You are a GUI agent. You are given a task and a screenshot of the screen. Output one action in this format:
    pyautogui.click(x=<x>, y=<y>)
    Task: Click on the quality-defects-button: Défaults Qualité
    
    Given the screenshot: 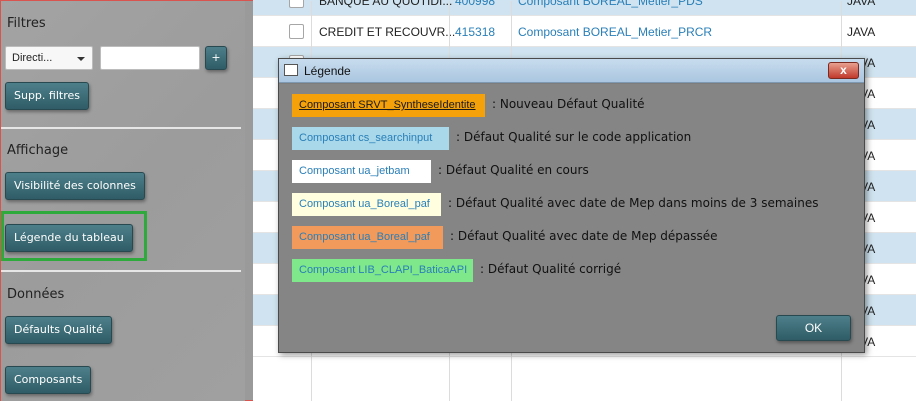 What is the action you would take?
    pyautogui.click(x=58, y=330)
    